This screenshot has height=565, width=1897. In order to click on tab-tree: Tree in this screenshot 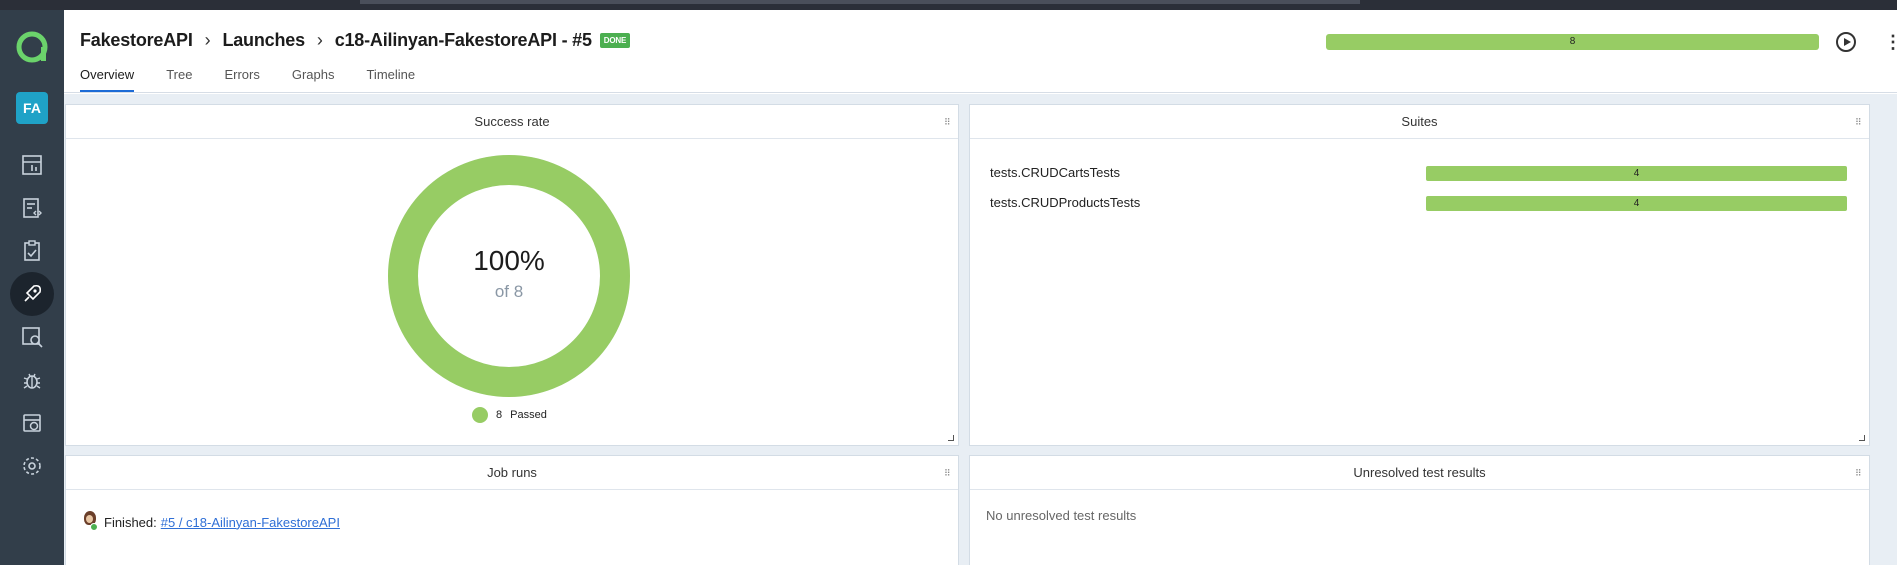, I will do `click(179, 79)`.